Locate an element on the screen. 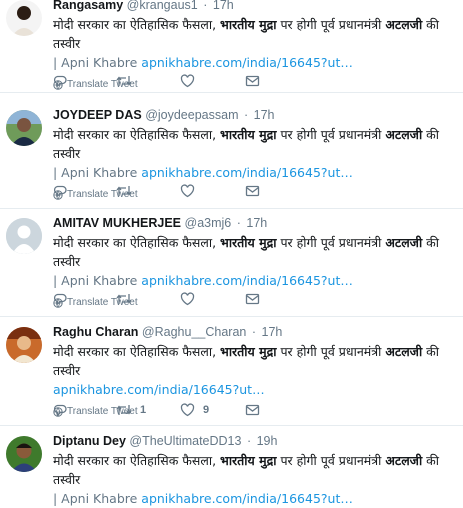 The image size is (463, 508). author-handle: @krangaus1 is located at coordinates (162, 6).